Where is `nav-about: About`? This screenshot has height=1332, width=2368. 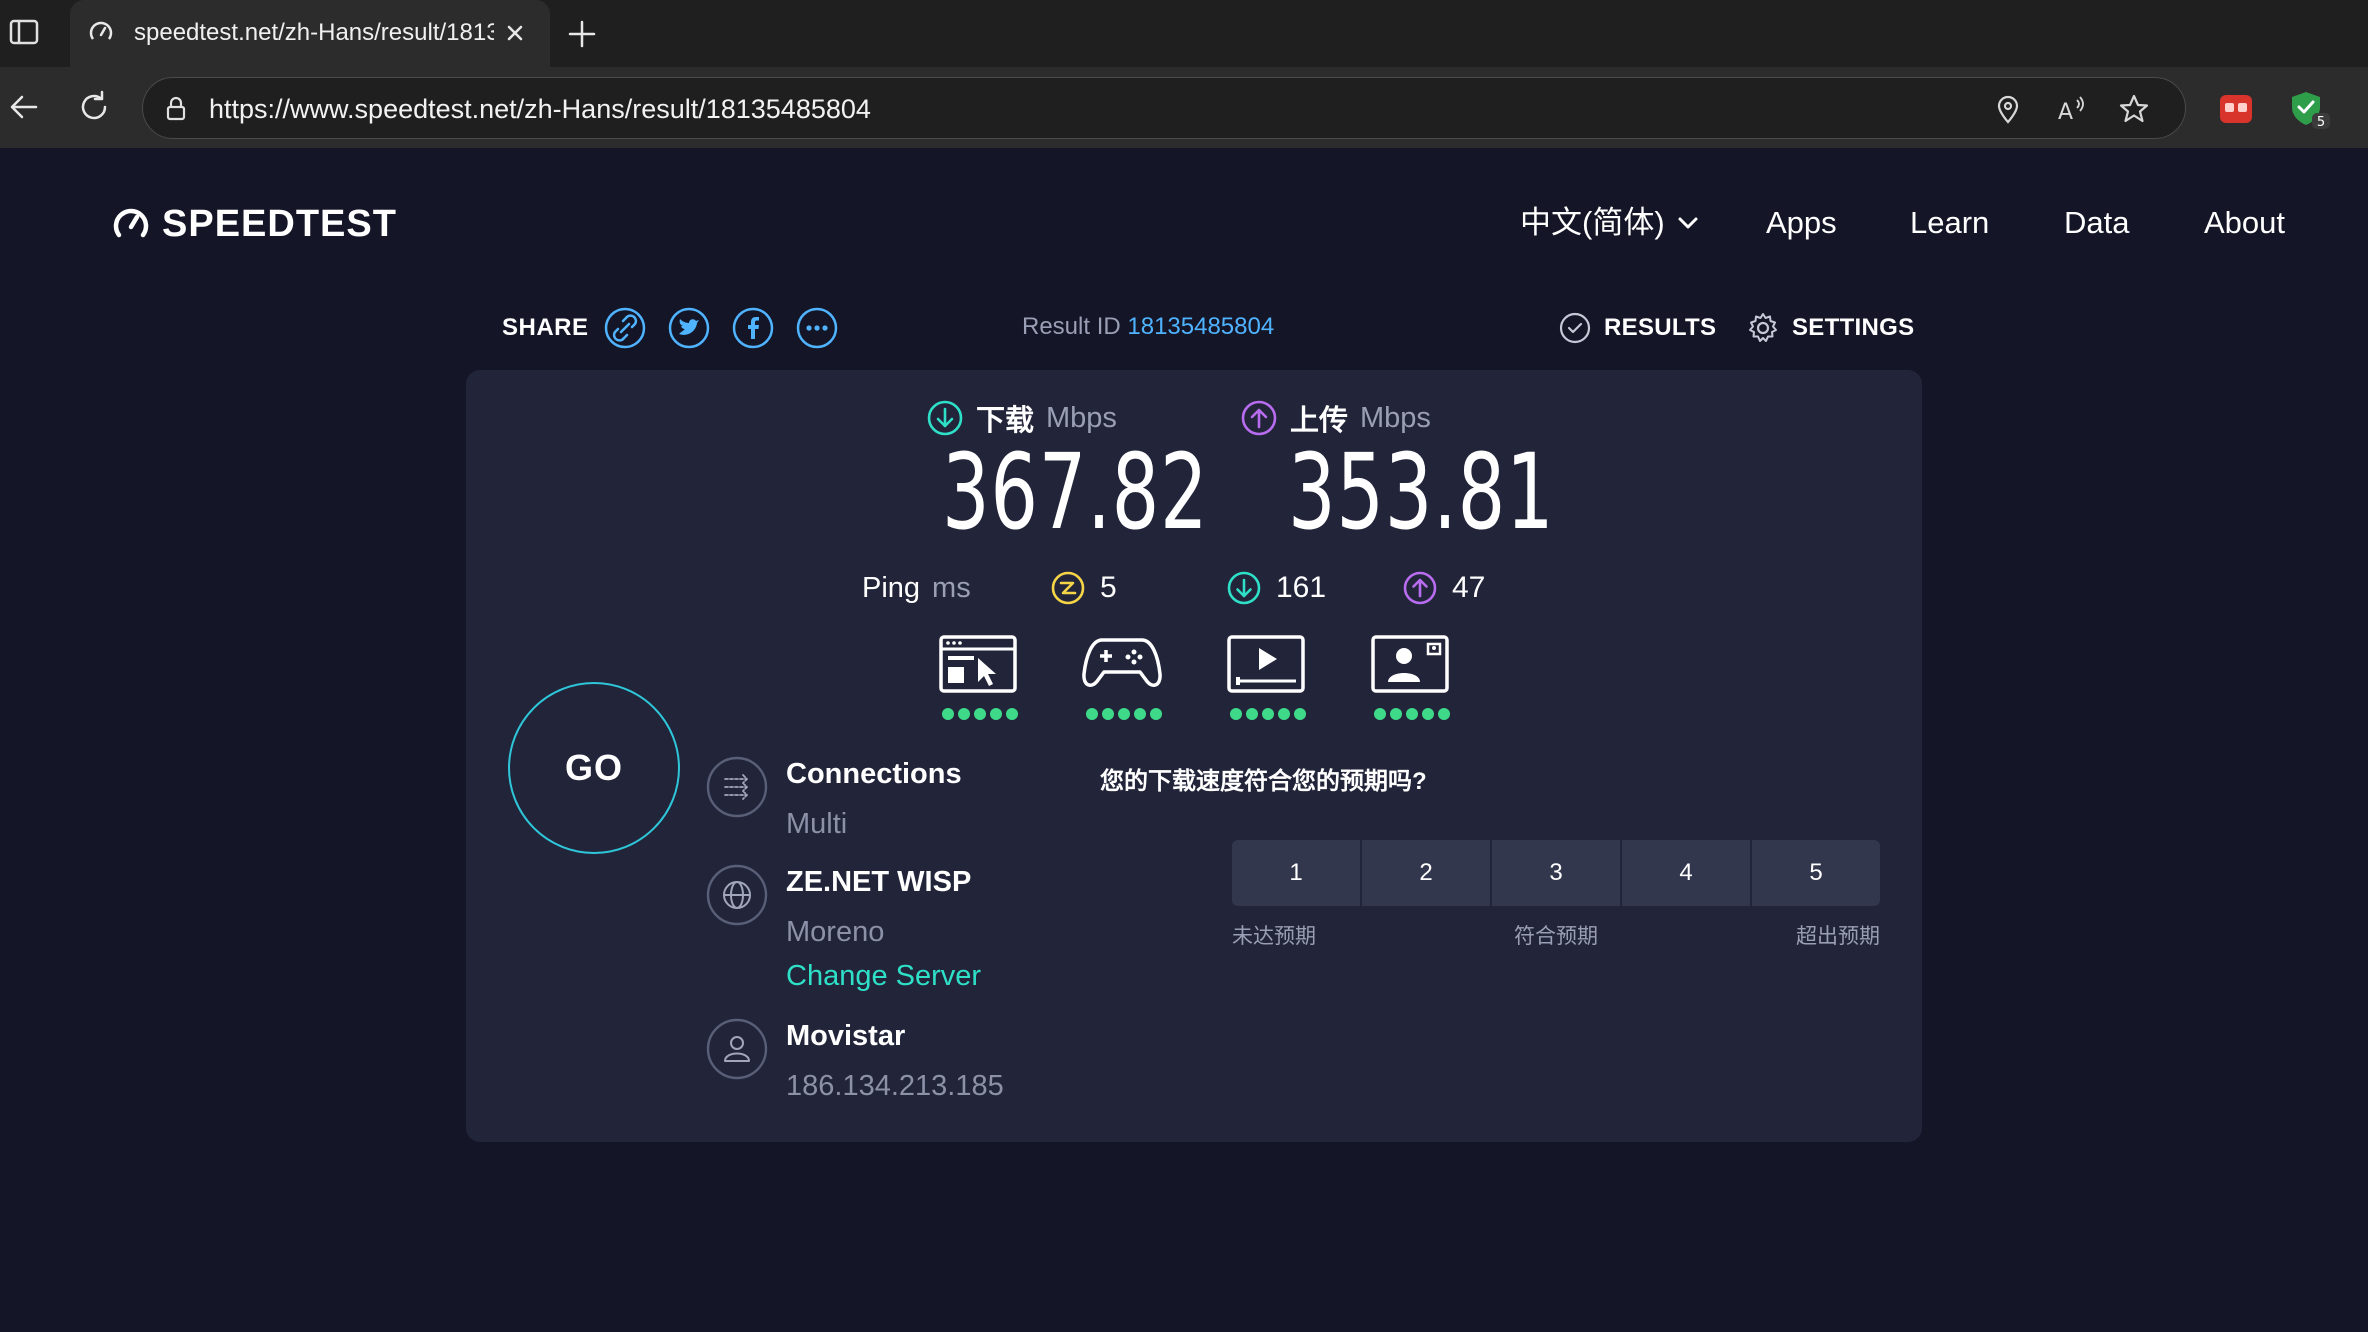 nav-about: About is located at coordinates (2244, 223).